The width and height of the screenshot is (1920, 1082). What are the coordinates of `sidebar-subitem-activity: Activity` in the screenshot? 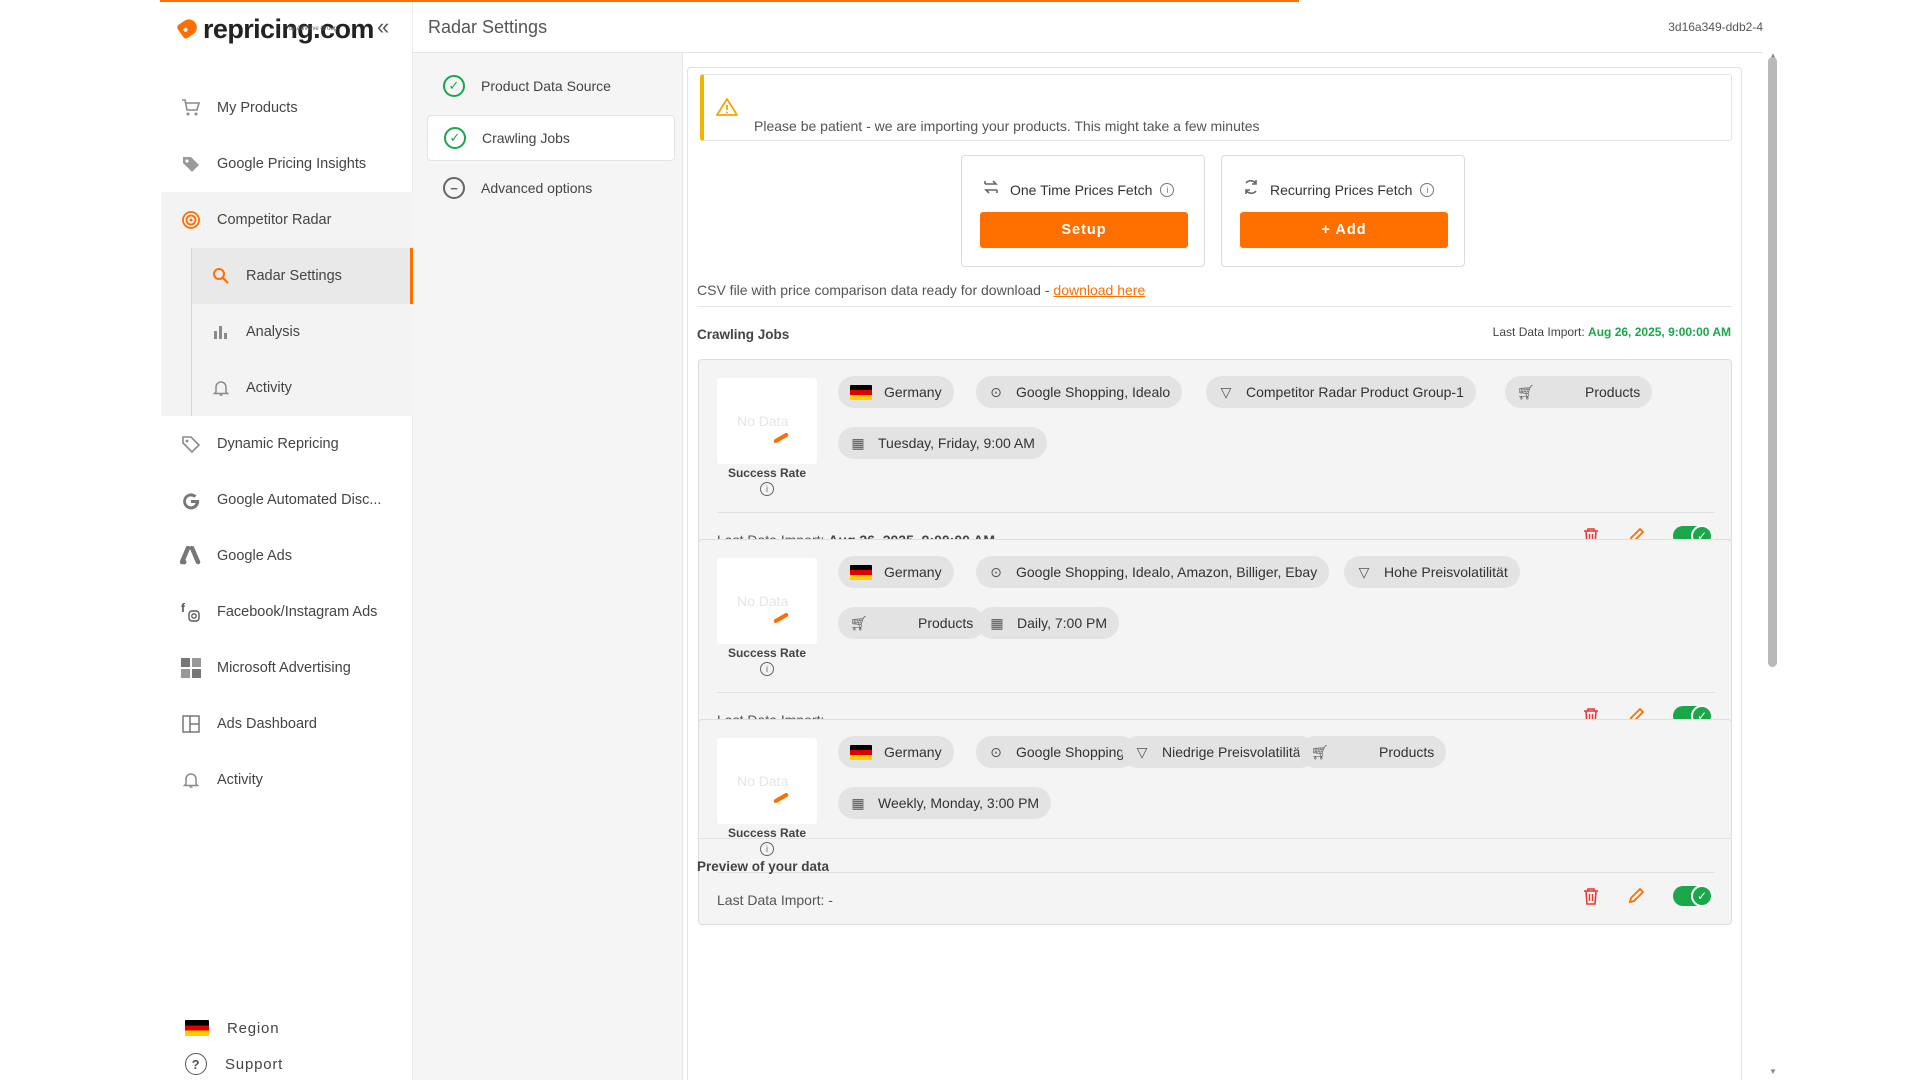 It's located at (302, 388).